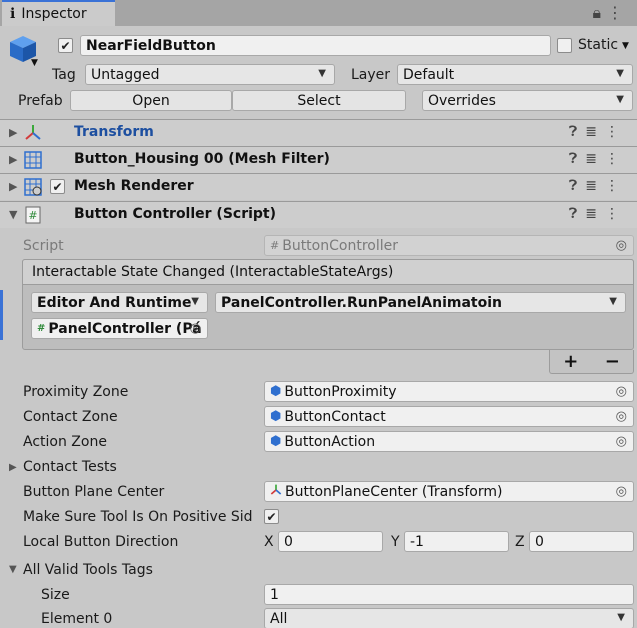 This screenshot has width=637, height=628. I want to click on prefab-open-button: Open, so click(151, 100).